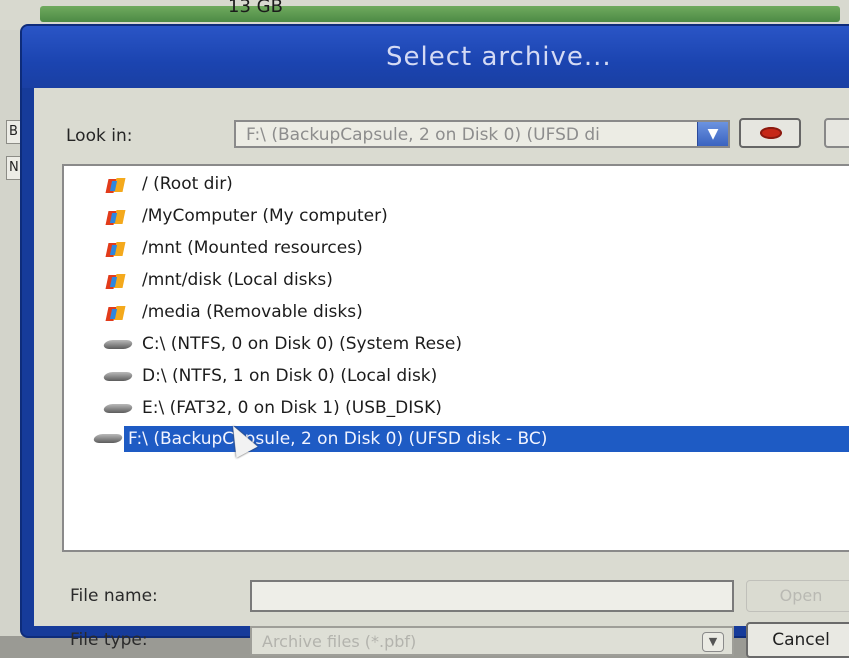 The image size is (849, 658). What do you see at coordinates (292, 408) in the screenshot?
I see `list-item-label: E:\ (FAT32, 0 on Disk 1) (USB_DISK)` at bounding box center [292, 408].